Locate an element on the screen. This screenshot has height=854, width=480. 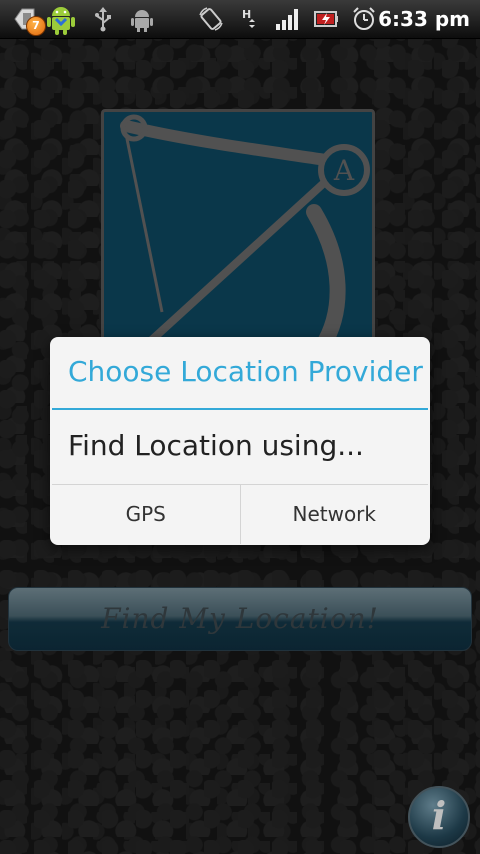
alarm-icon is located at coordinates (364, 18).